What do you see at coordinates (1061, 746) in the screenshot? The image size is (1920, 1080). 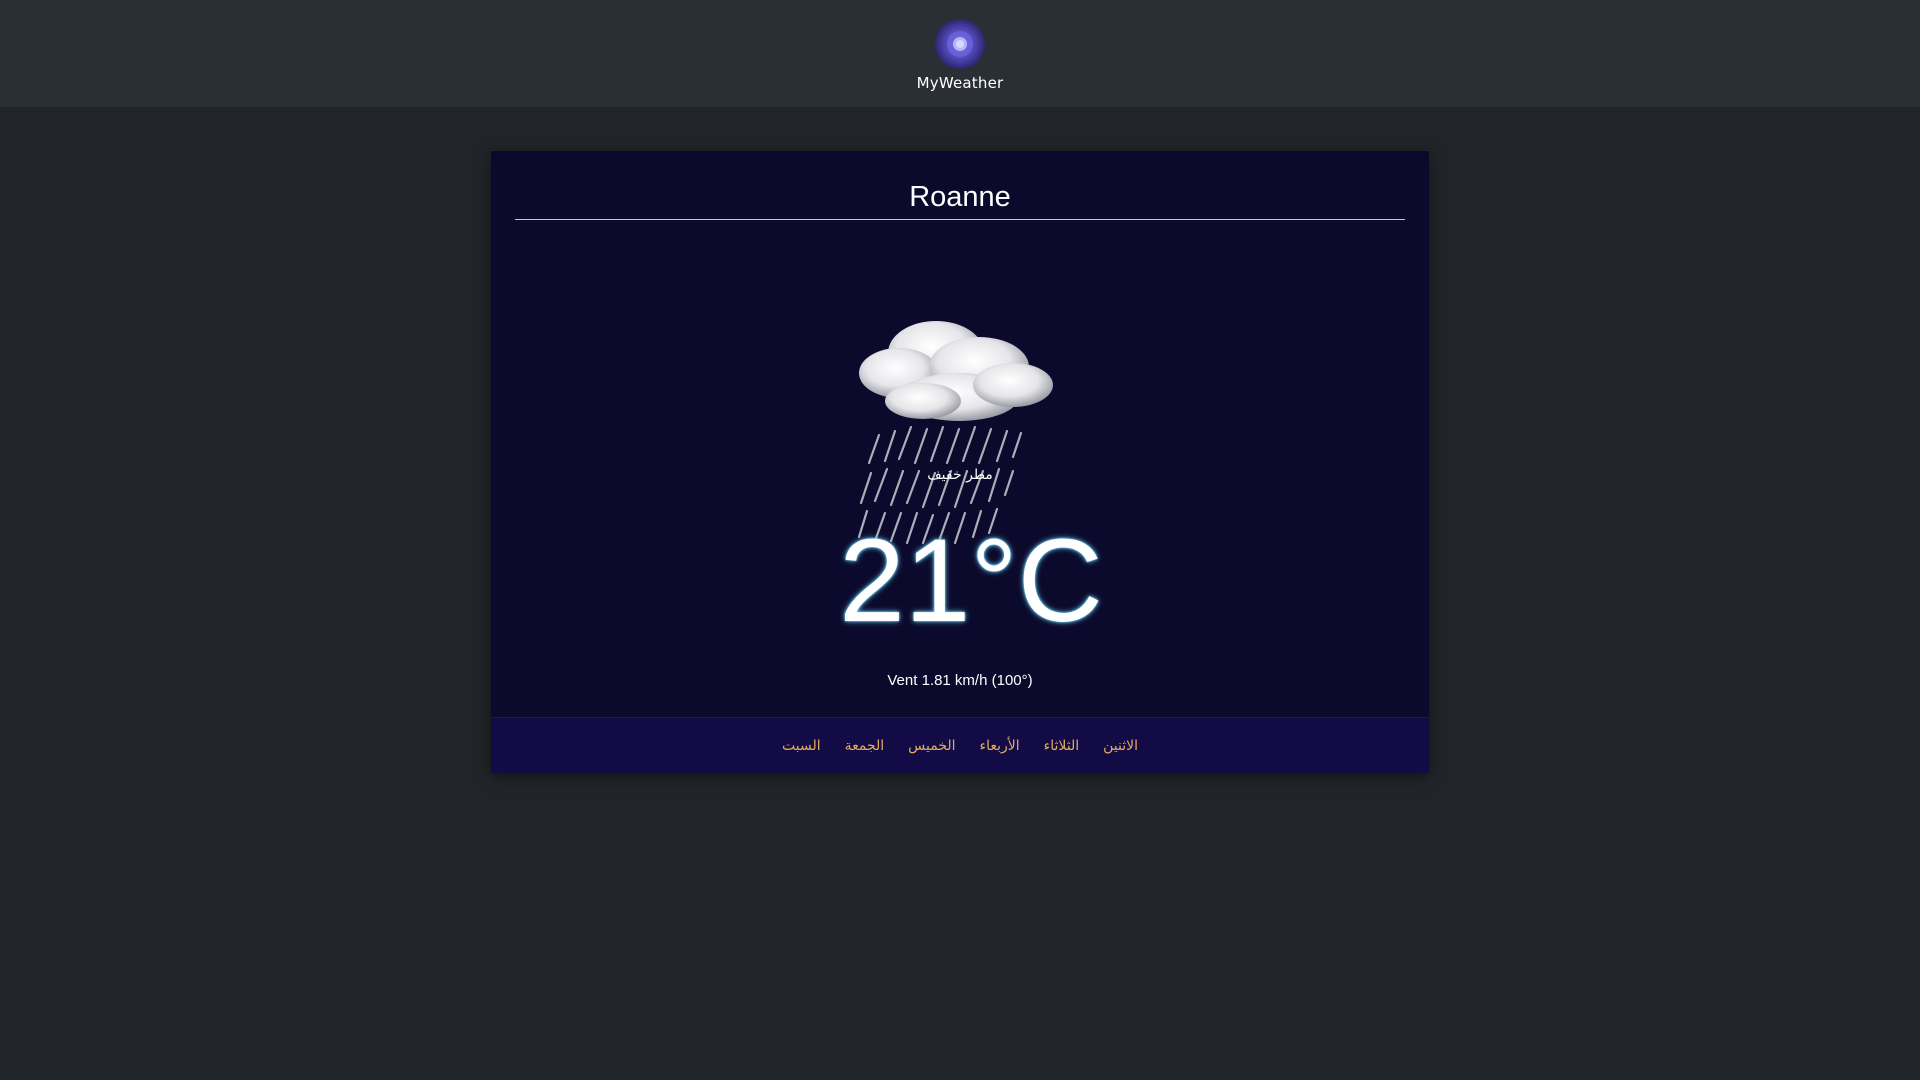 I see `day-link-tuesday: الثلاثاء` at bounding box center [1061, 746].